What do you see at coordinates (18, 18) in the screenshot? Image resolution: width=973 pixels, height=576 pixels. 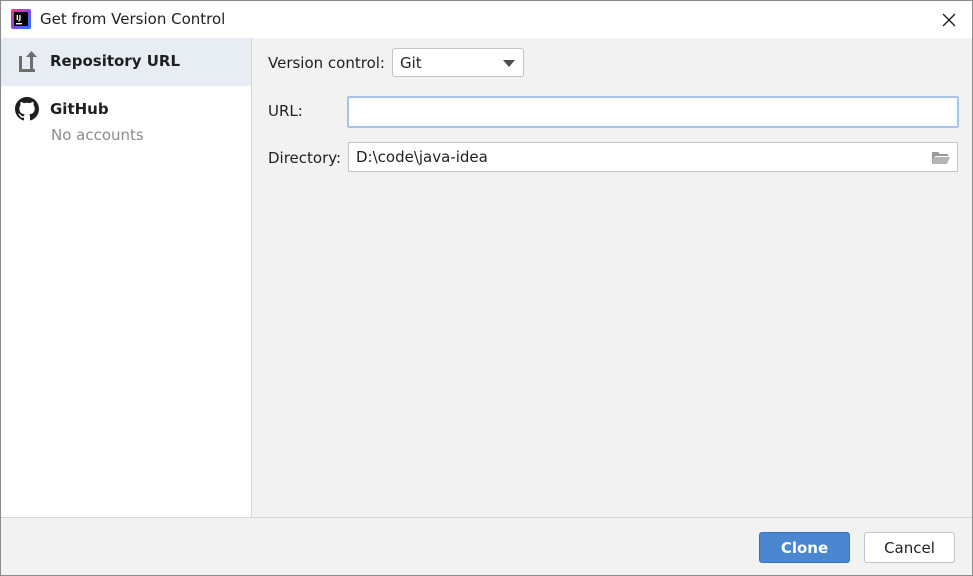 I see `svg-text: IJ` at bounding box center [18, 18].